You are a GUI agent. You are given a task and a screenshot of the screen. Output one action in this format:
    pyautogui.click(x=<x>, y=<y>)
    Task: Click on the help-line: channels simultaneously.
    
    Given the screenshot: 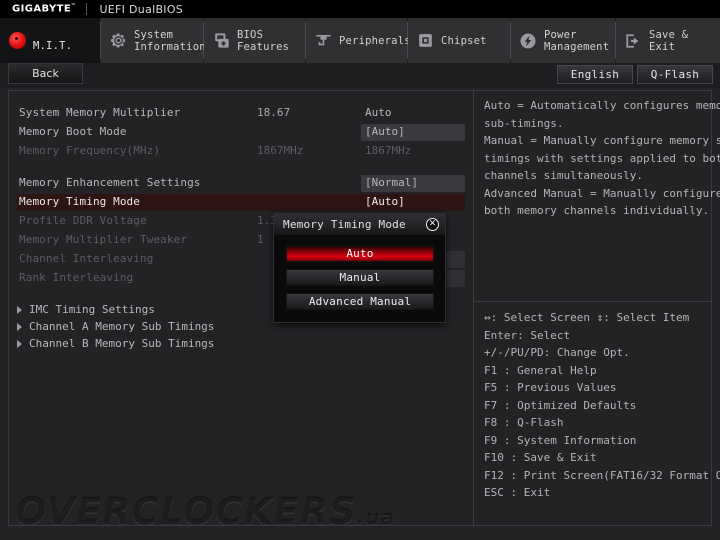 What is the action you would take?
    pyautogui.click(x=563, y=175)
    